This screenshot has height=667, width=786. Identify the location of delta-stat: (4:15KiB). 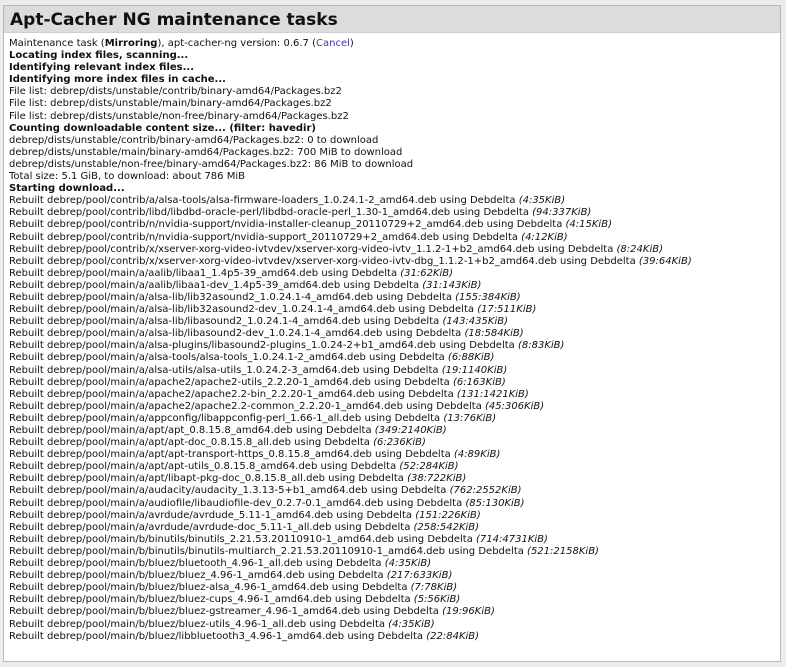
(588, 225).